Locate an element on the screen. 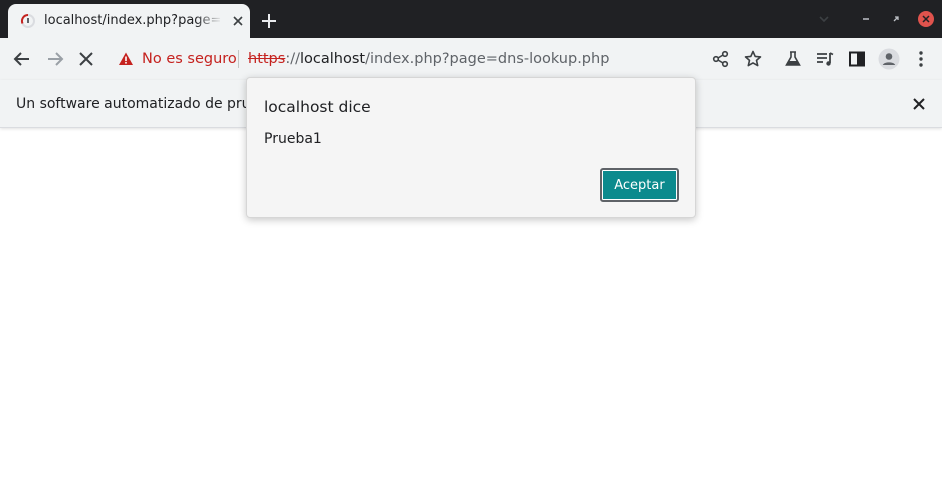  plus-icon is located at coordinates (269, 21).